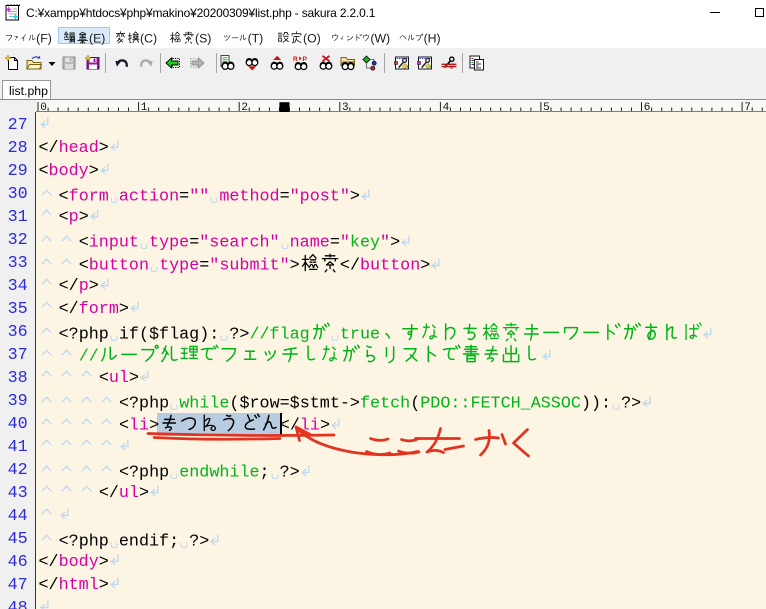 Image resolution: width=766 pixels, height=609 pixels. I want to click on svg-text: R, so click(295, 59).